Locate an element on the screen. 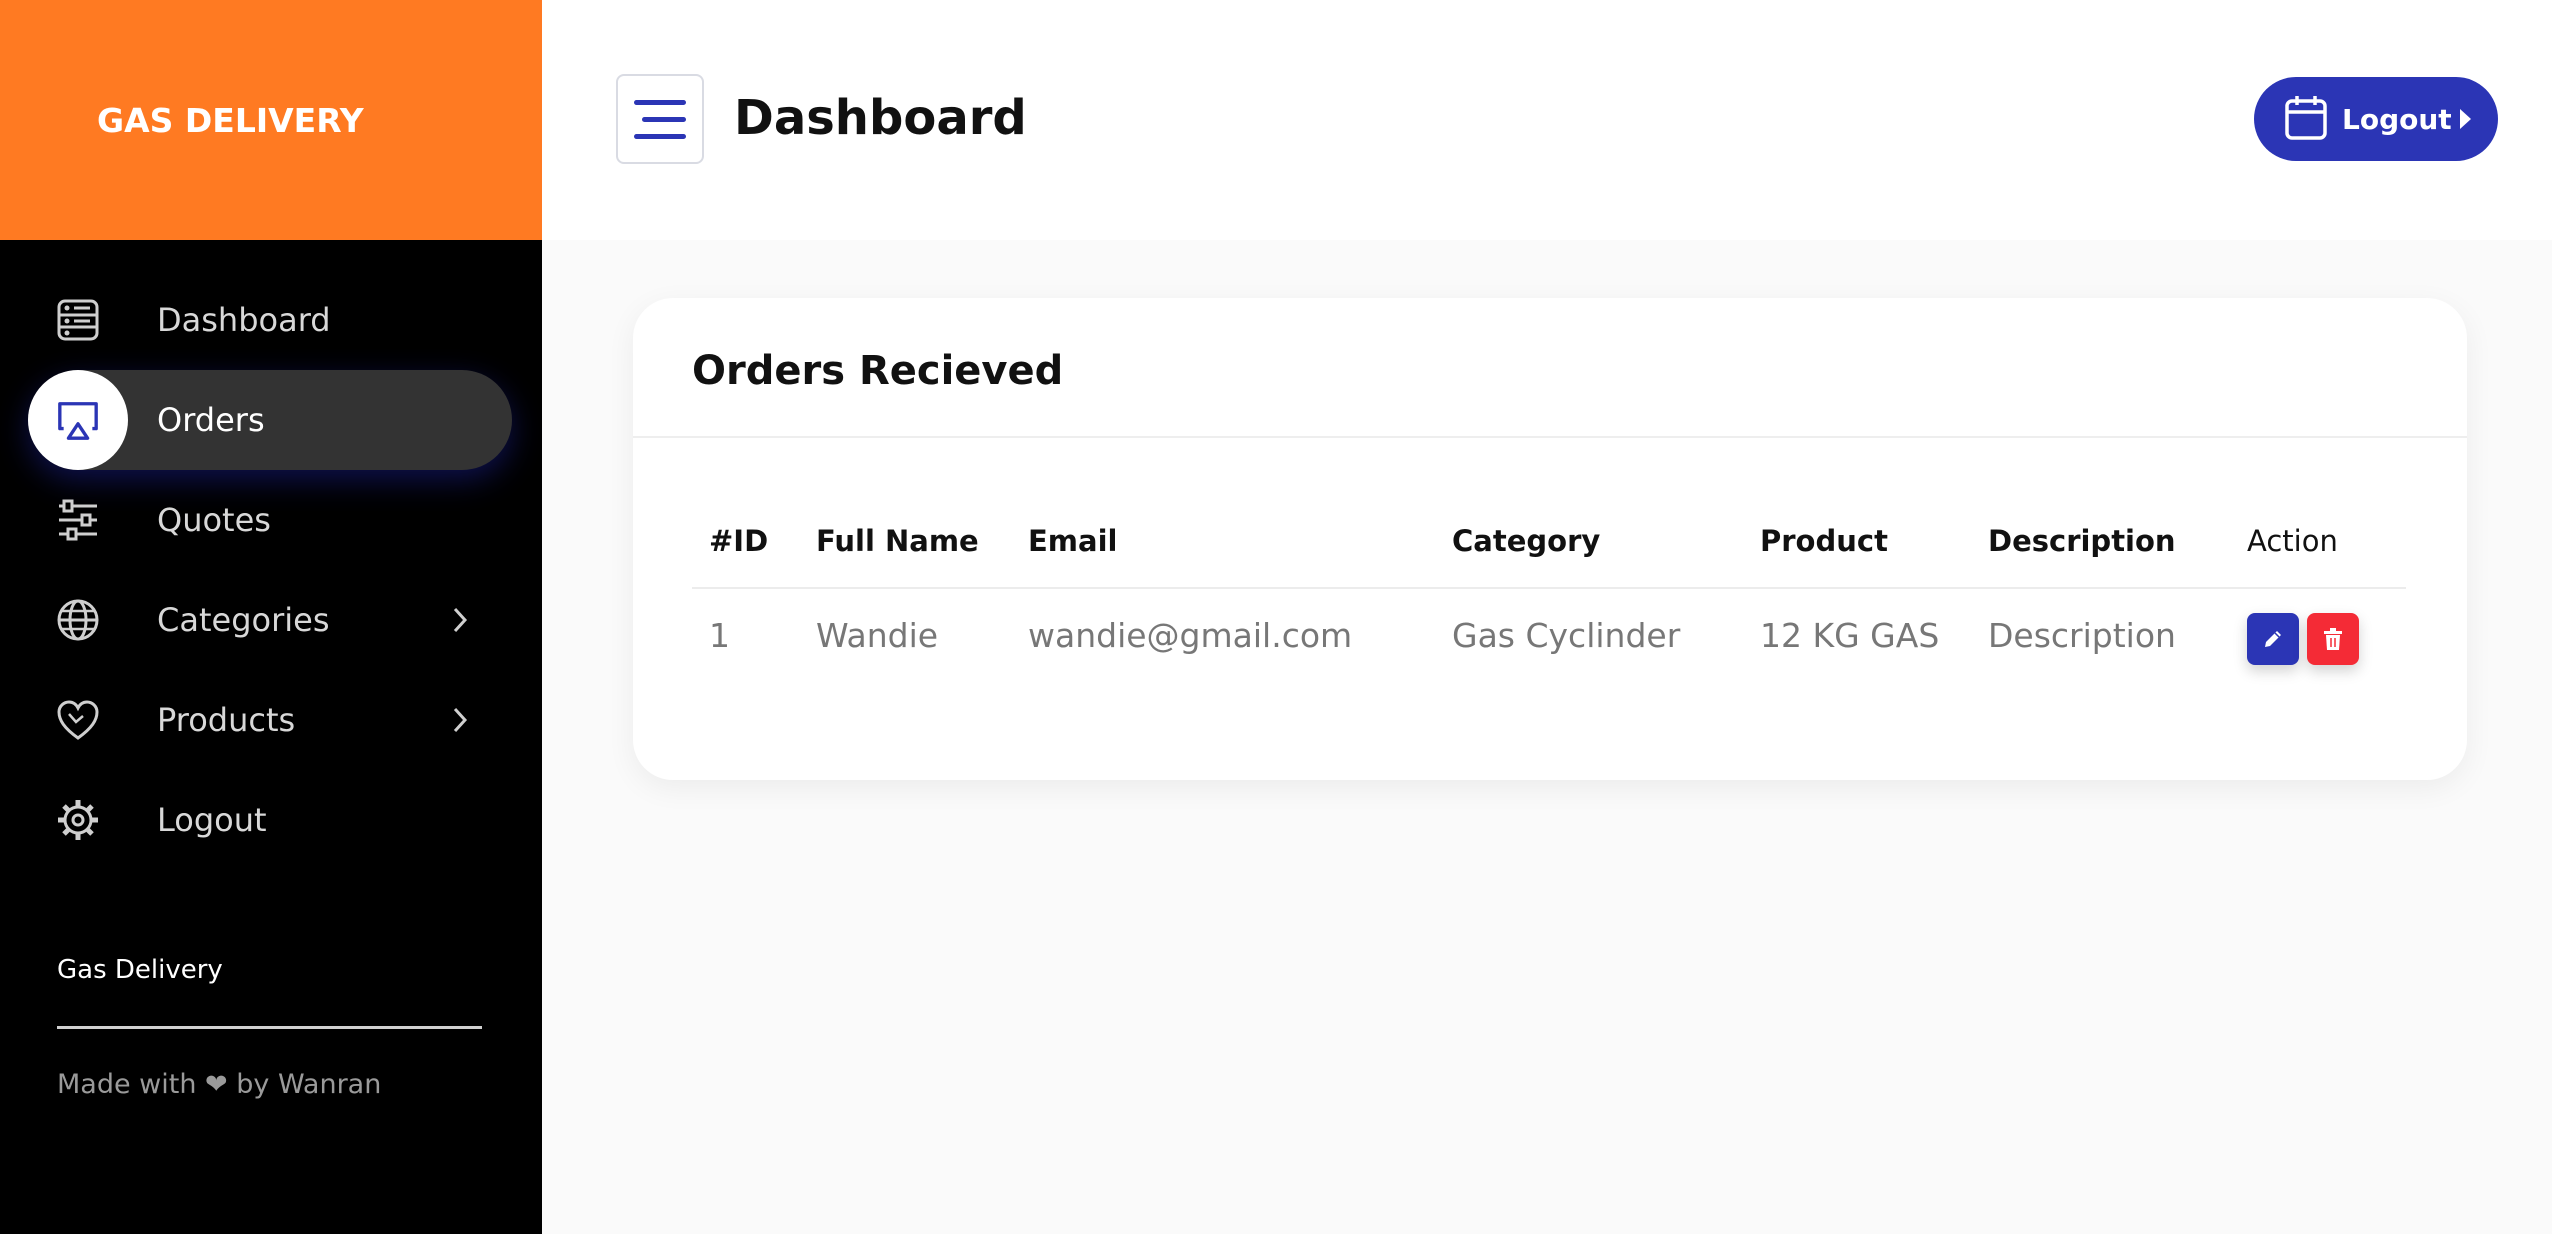  sliders-icon is located at coordinates (78, 520).